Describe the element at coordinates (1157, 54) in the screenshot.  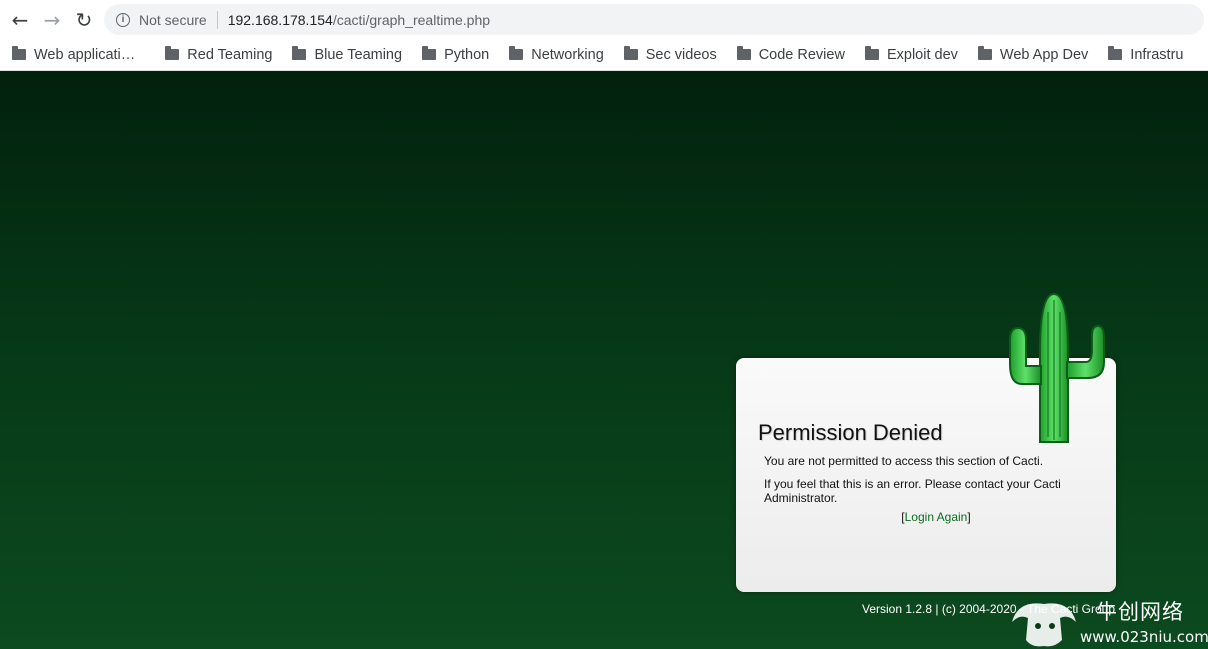
I see `bookmark-label: Infrastru` at that location.